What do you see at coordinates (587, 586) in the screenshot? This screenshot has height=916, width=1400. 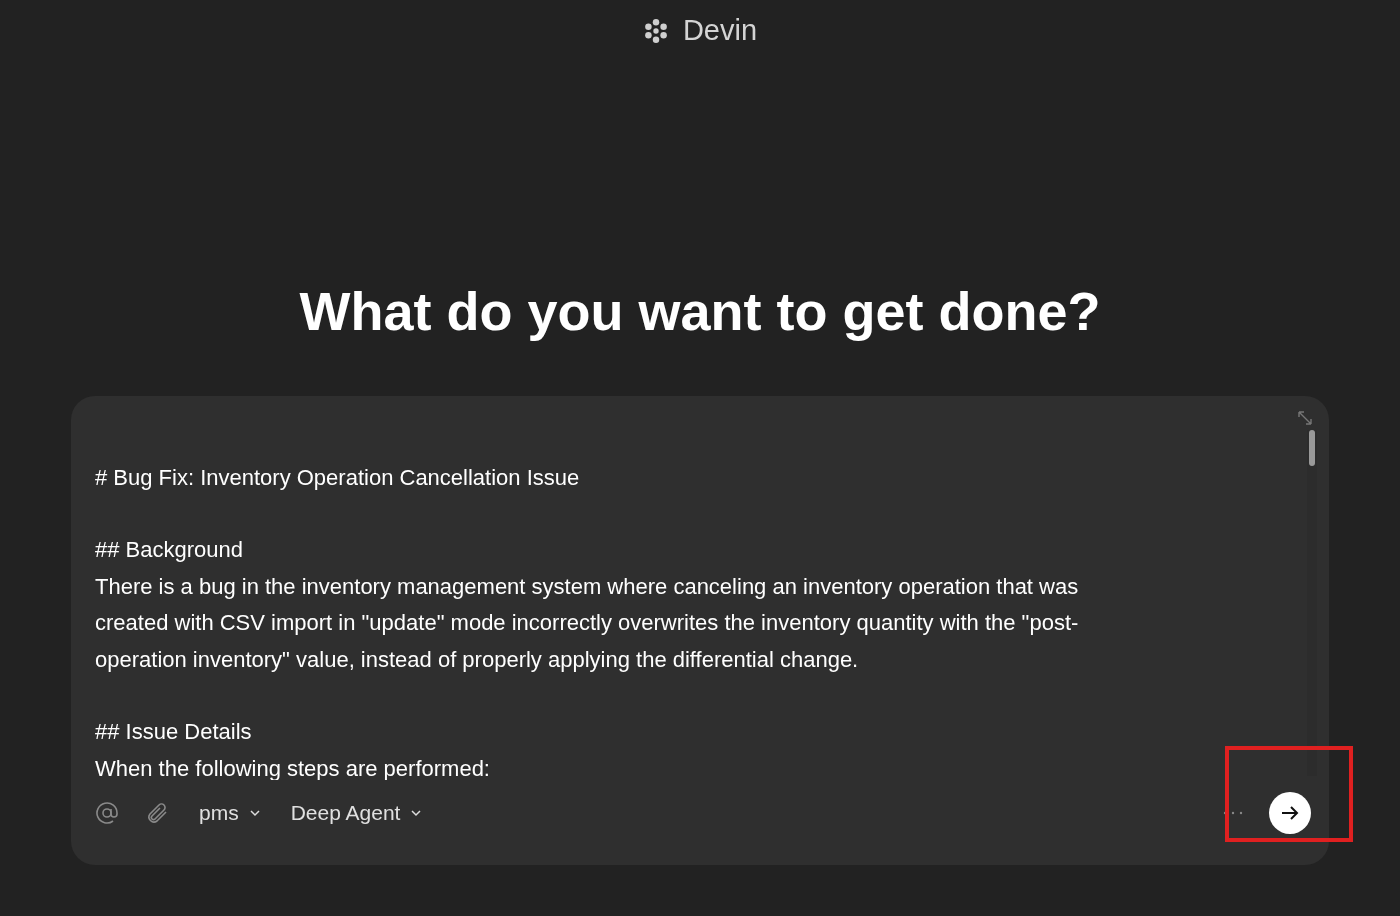 I see `prompt-line: There is a bug in the inventory management system where canceling an inventory operation that was` at bounding box center [587, 586].